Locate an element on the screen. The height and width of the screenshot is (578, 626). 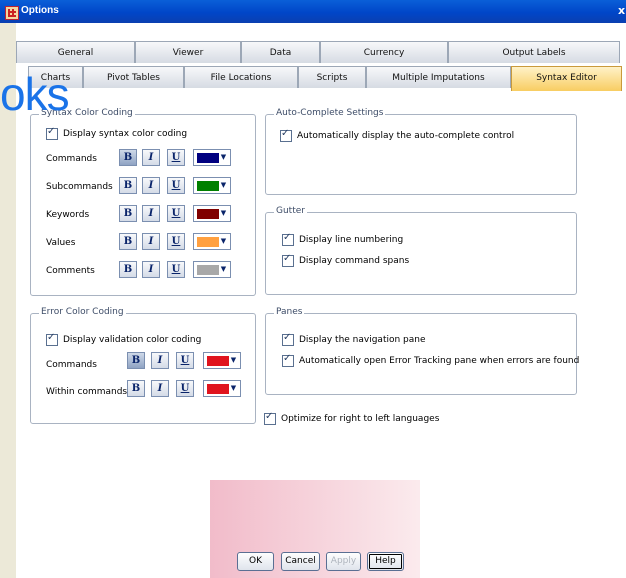
tab-viewer: Viewer is located at coordinates (188, 52).